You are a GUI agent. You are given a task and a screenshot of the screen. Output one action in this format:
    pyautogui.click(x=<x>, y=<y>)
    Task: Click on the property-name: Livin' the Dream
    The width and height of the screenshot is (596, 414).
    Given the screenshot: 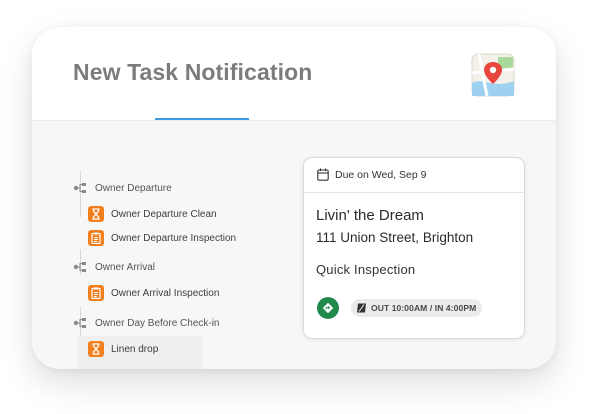 What is the action you would take?
    pyautogui.click(x=370, y=215)
    